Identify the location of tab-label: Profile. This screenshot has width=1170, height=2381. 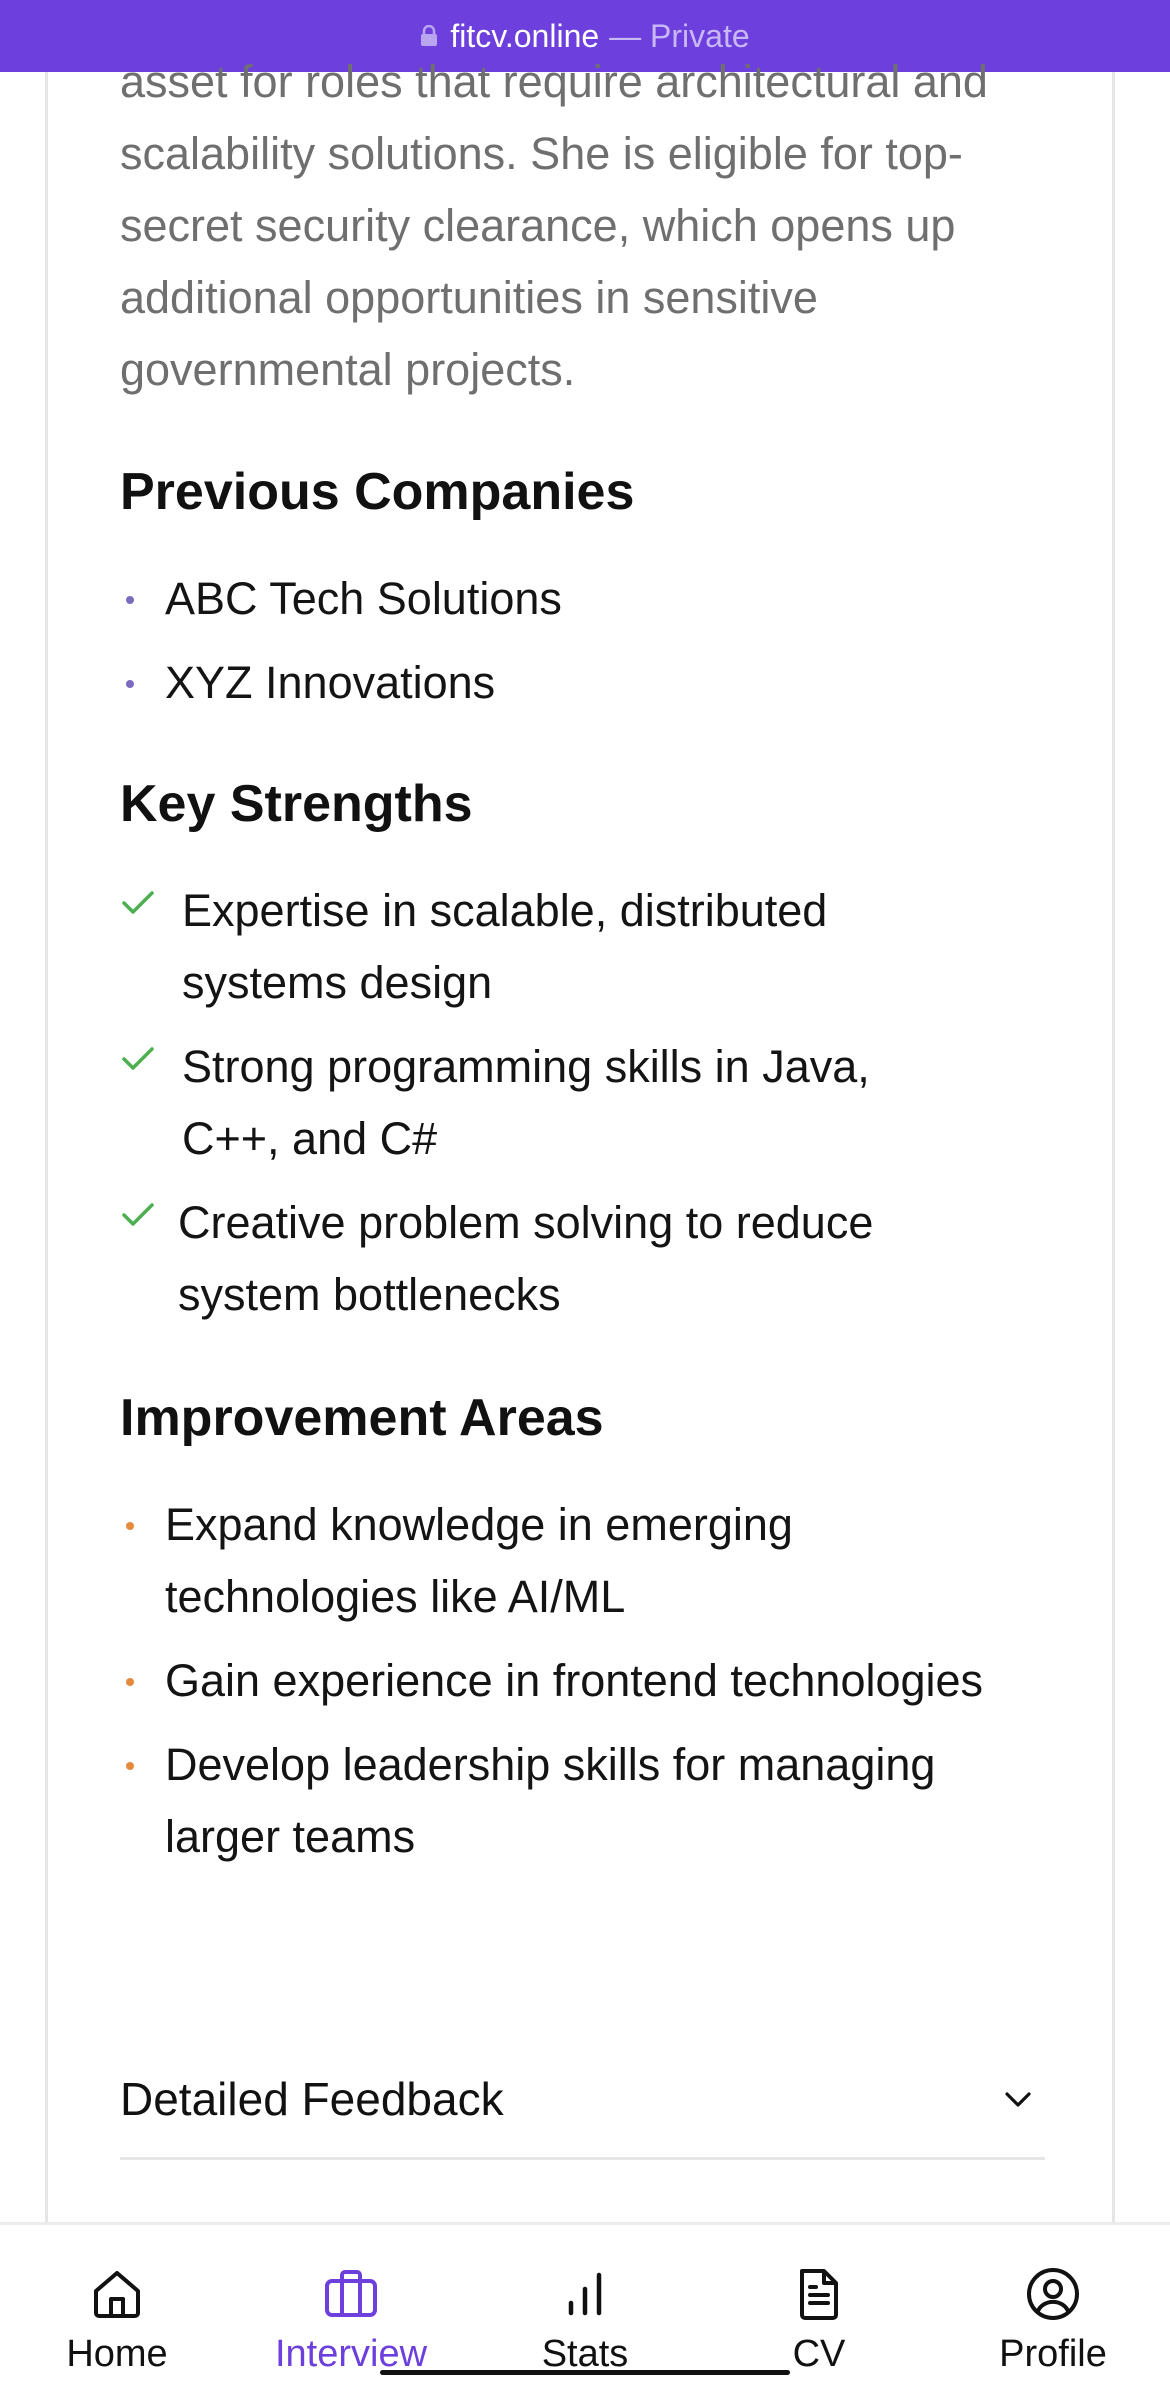
(1053, 2354).